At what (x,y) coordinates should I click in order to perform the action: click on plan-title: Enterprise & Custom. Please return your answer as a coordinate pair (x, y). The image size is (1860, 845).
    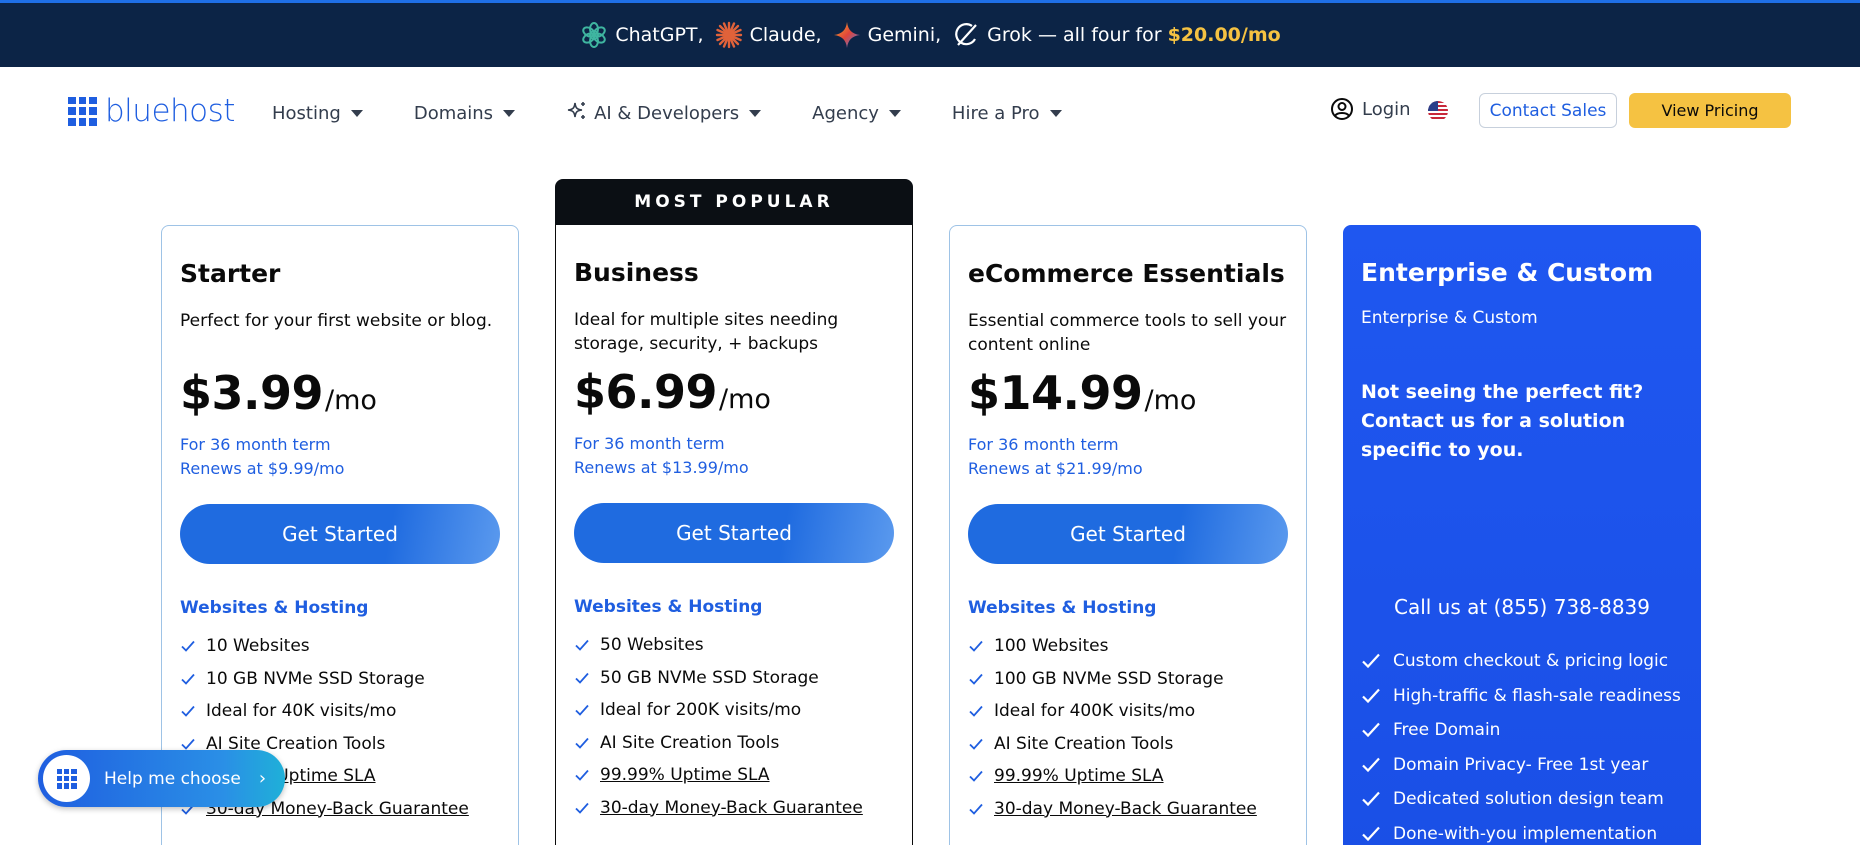
    Looking at the image, I should click on (1507, 272).